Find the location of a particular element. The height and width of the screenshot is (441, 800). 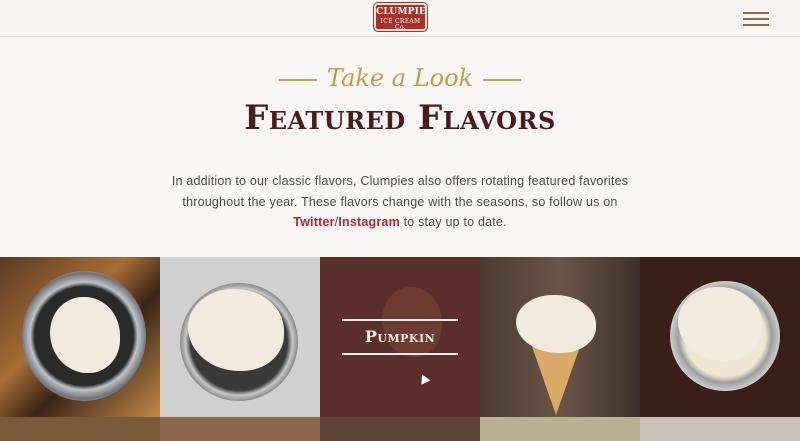

menu-bar-top is located at coordinates (756, 13).